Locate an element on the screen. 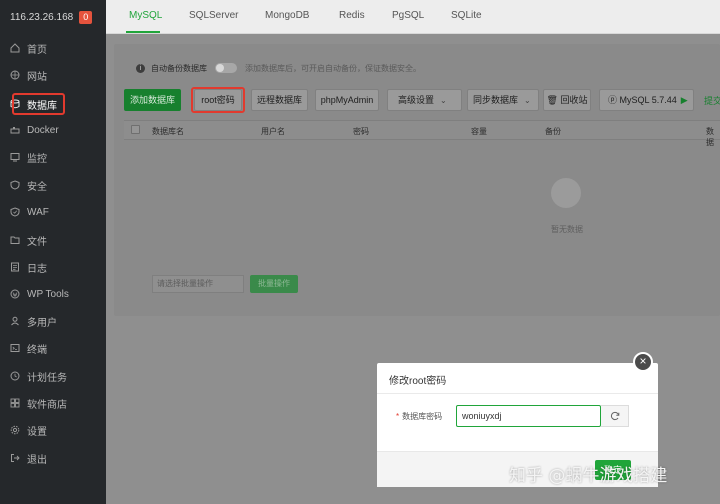 The height and width of the screenshot is (504, 720). shield-icon is located at coordinates (15, 185).